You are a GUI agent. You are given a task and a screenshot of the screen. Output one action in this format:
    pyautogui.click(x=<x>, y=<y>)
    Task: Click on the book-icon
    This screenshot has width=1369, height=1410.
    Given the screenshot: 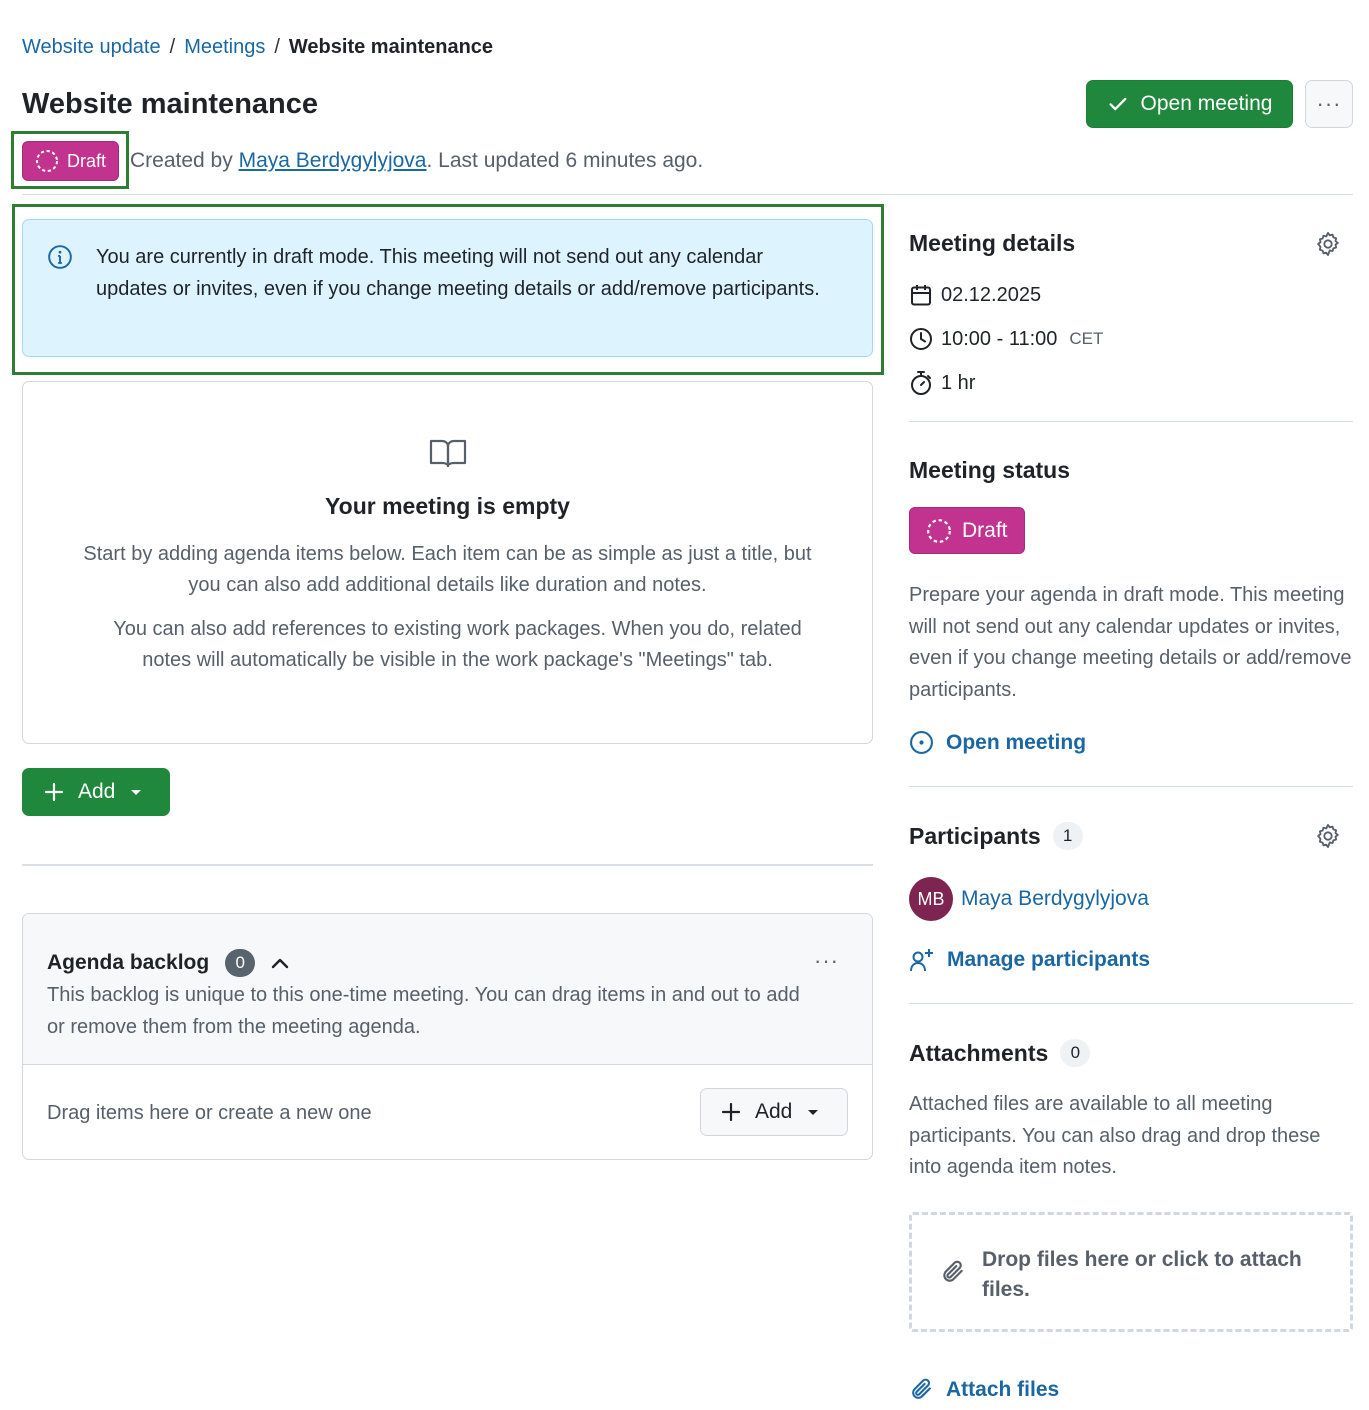 What is the action you would take?
    pyautogui.click(x=448, y=453)
    